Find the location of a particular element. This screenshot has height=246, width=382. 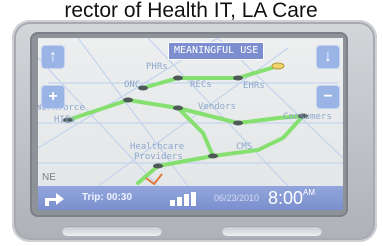

map-label-phrs: PHRs is located at coordinates (157, 67).